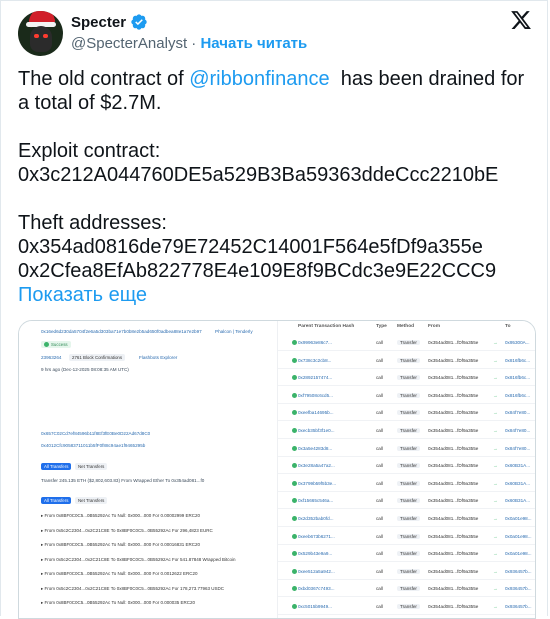  I want to click on block-number: 23963264, so click(51, 357).